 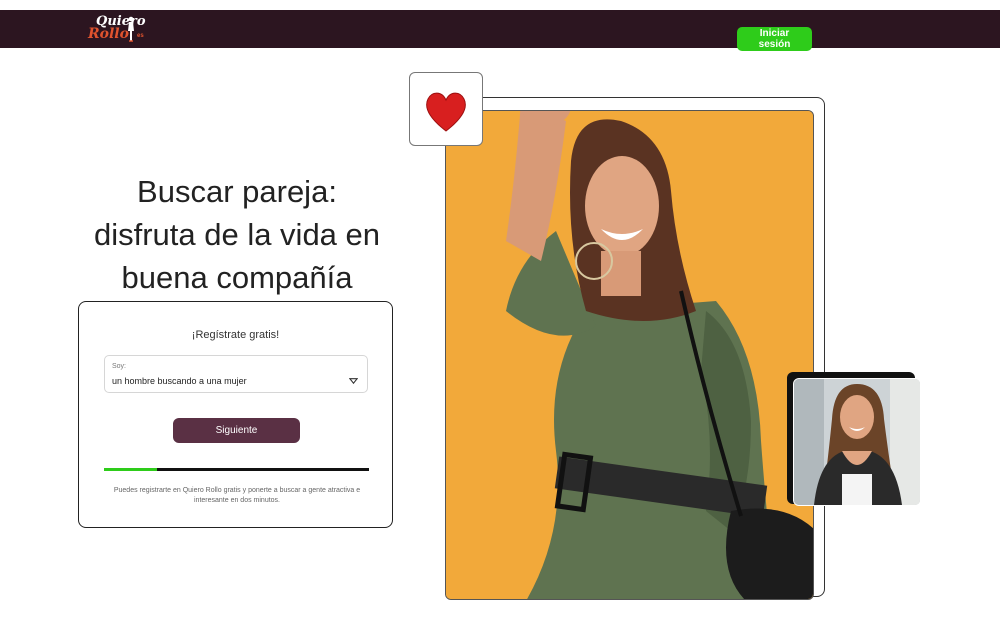 What do you see at coordinates (237, 277) in the screenshot?
I see `headline-line-3: buena compañía` at bounding box center [237, 277].